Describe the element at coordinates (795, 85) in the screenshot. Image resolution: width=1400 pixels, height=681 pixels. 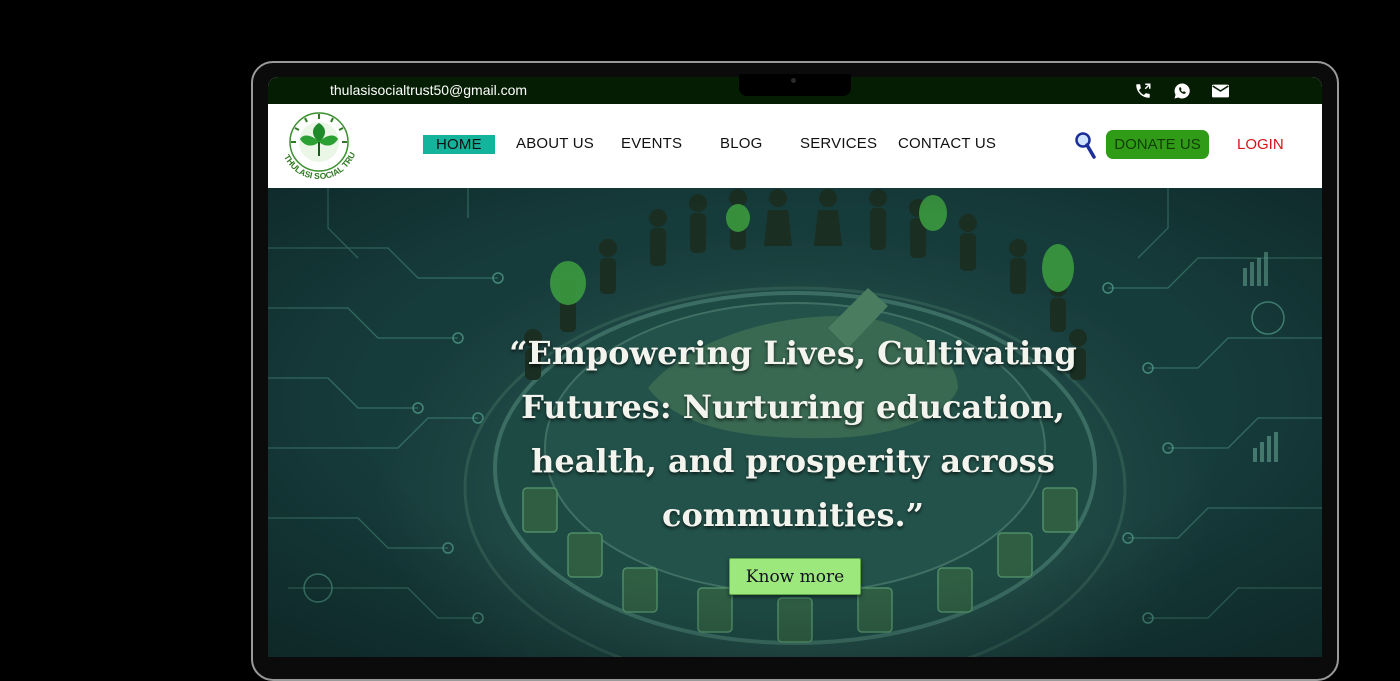
I see `camera-notch` at that location.